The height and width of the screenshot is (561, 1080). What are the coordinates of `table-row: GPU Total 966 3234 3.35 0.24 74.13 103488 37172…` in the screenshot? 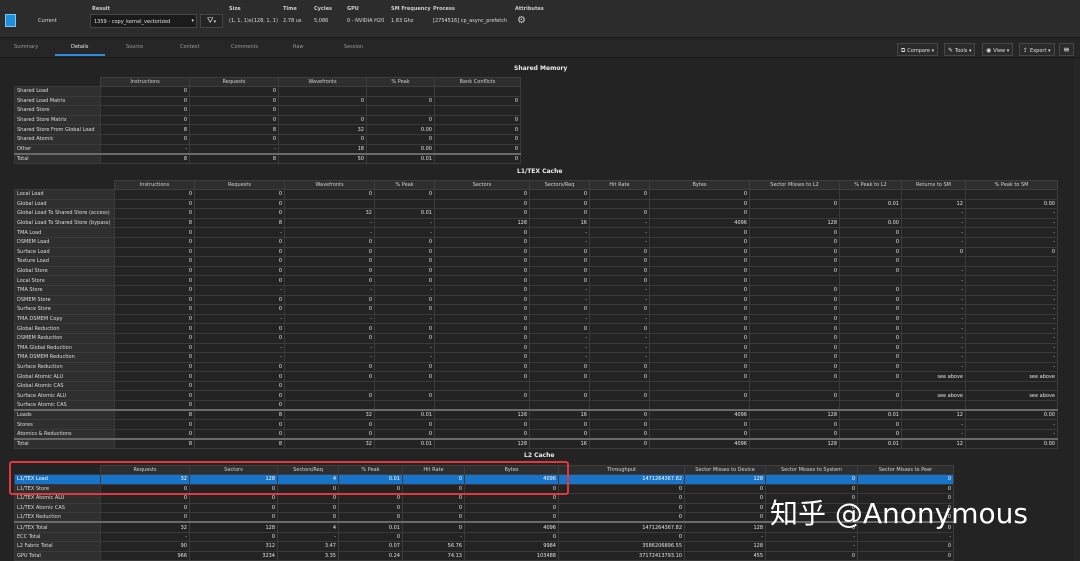 It's located at (484, 555).